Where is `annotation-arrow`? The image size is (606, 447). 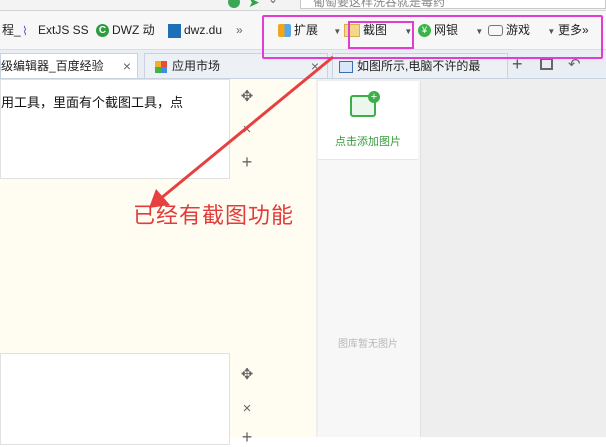 annotation-arrow is located at coordinates (241, 131).